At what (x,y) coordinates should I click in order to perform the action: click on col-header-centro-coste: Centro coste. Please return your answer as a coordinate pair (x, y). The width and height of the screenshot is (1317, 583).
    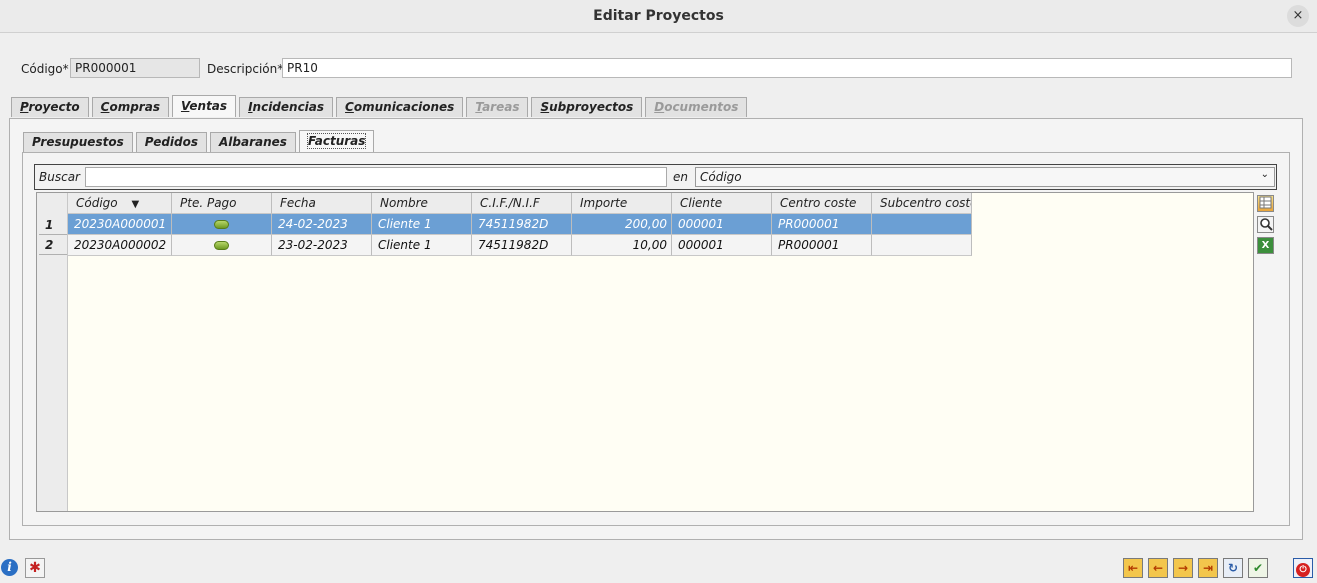
    Looking at the image, I should click on (822, 203).